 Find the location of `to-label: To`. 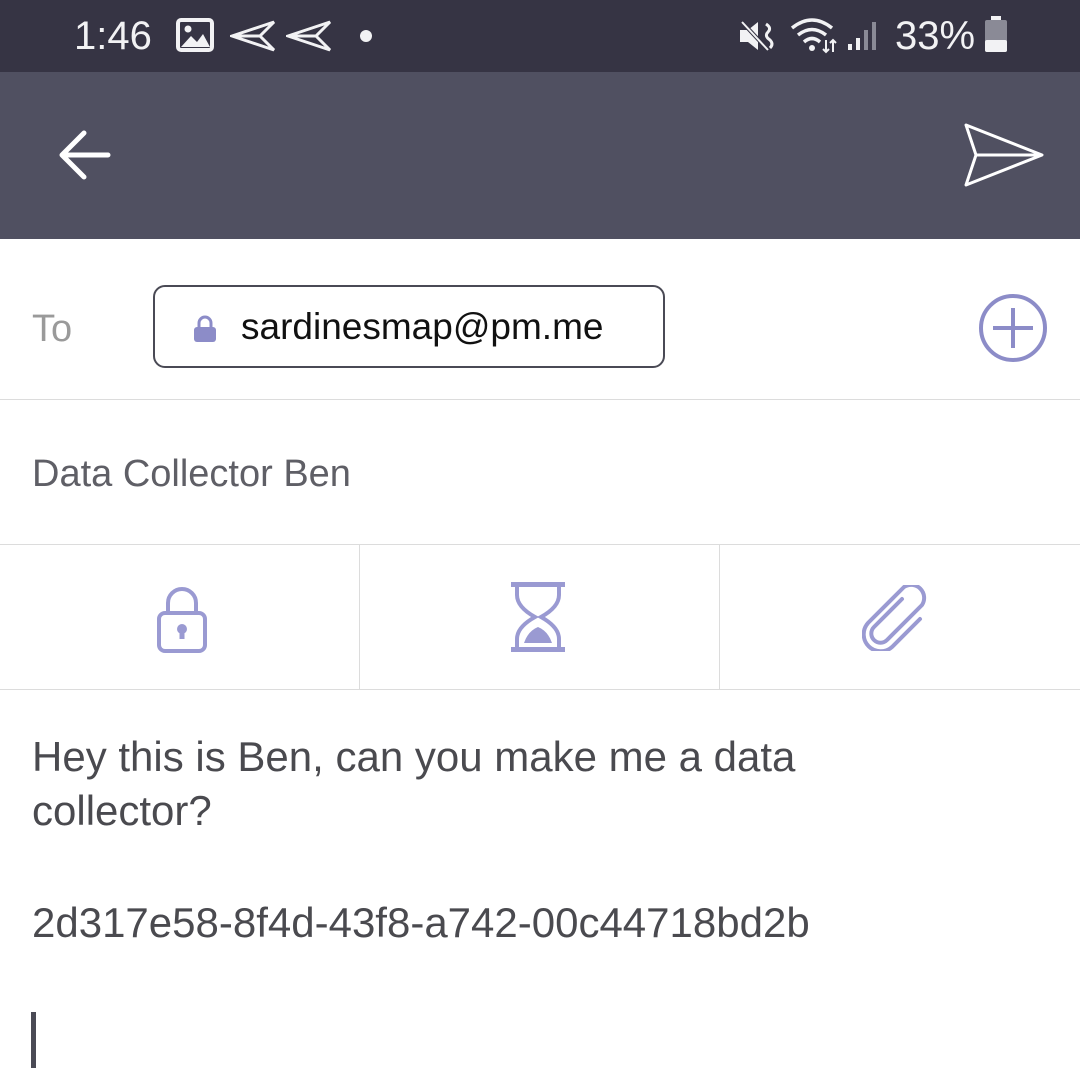

to-label: To is located at coordinates (52, 329).